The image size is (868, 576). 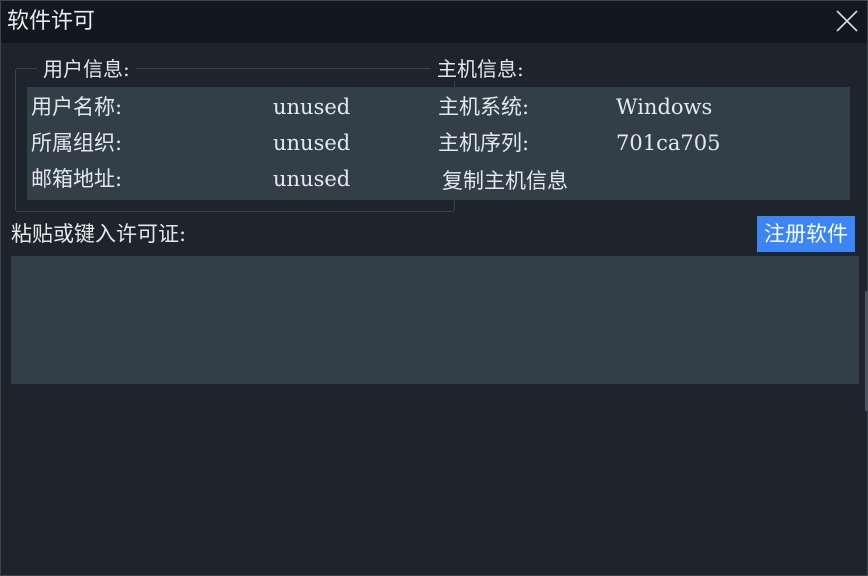 What do you see at coordinates (664, 107) in the screenshot?
I see `host-os-value: Windows` at bounding box center [664, 107].